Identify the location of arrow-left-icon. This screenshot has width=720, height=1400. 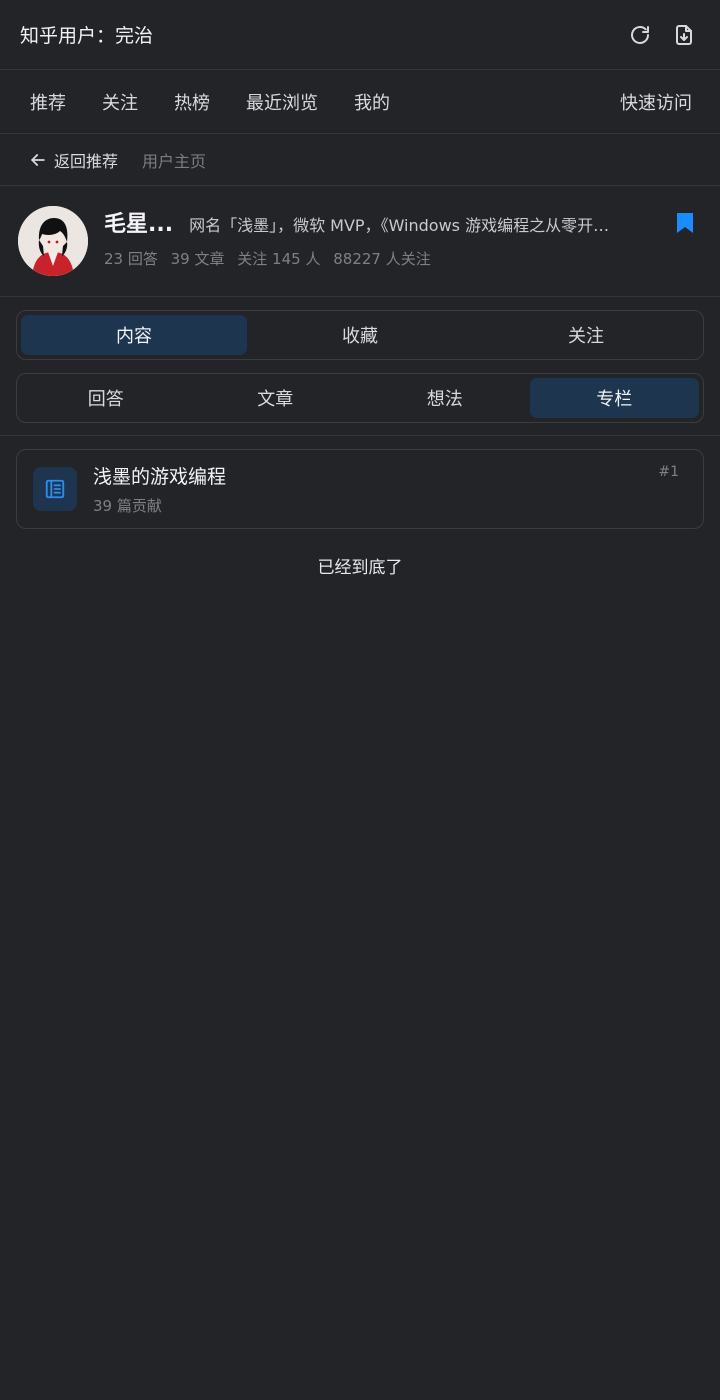
(38, 159).